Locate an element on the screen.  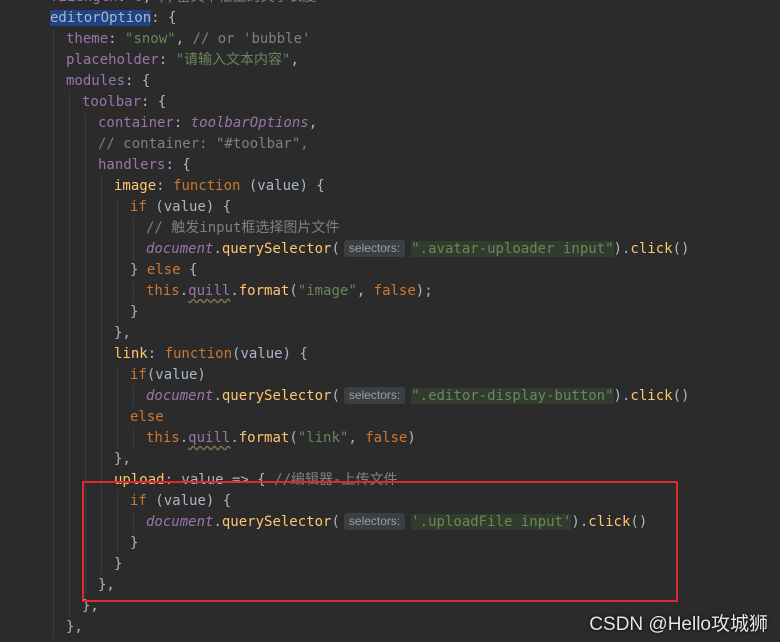
code-line: this.quill.format("image", false); is located at coordinates (390, 291).